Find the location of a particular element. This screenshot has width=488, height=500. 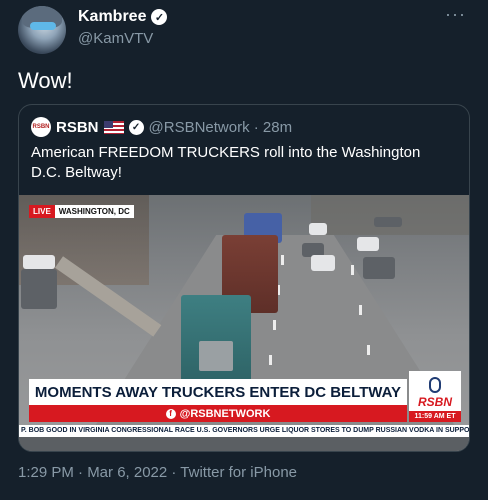

ticker-lower-bar is located at coordinates (244, 444).